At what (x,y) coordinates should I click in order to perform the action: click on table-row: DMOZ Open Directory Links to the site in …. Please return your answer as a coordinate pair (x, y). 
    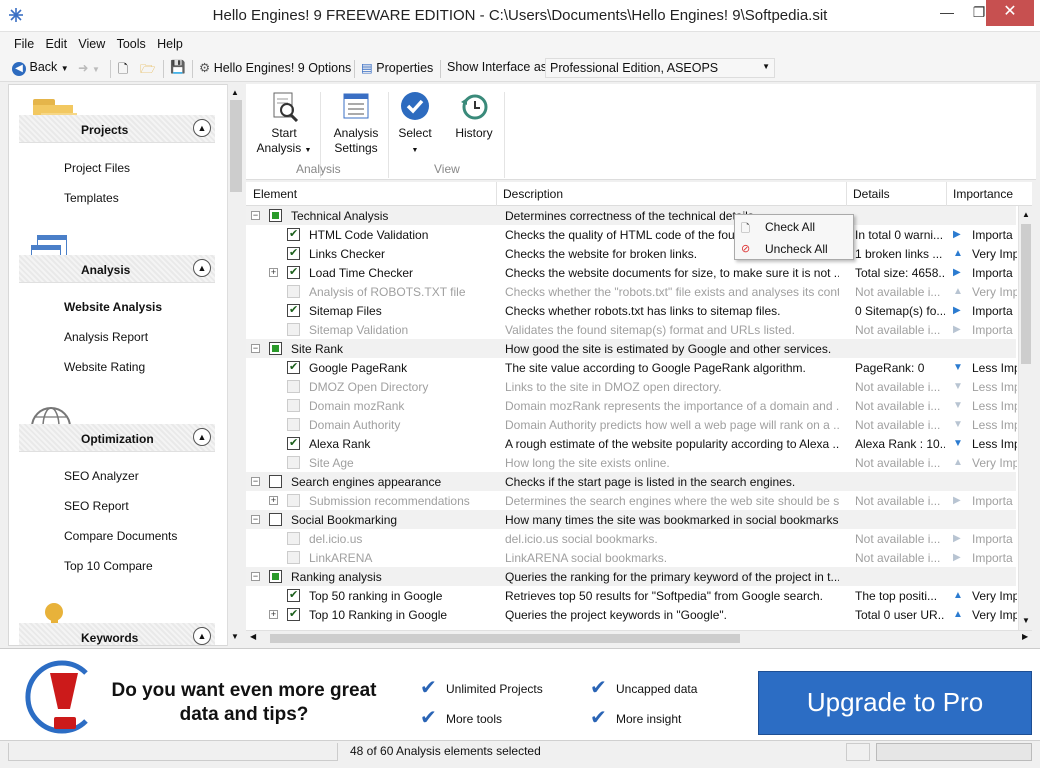
    Looking at the image, I should click on (631, 386).